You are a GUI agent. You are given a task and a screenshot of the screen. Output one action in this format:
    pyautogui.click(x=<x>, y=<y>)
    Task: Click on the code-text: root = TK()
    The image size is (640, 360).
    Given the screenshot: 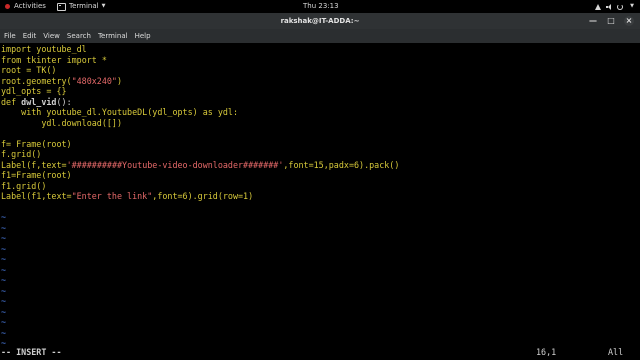 What is the action you would take?
    pyautogui.click(x=29, y=70)
    